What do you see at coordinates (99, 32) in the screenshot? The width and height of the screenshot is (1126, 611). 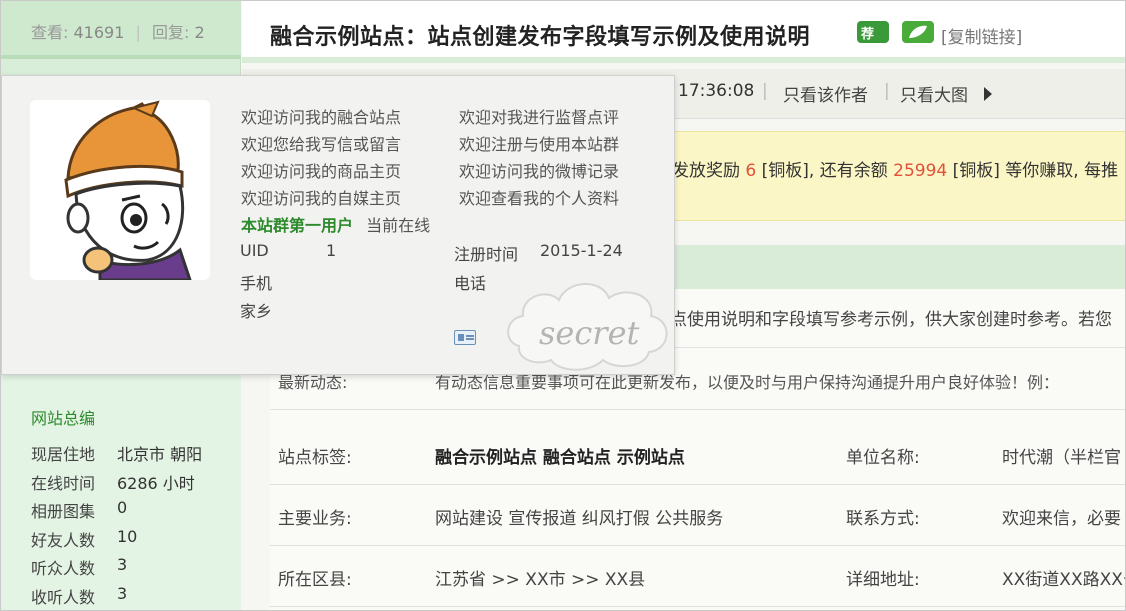 I see `views-count: 41691` at bounding box center [99, 32].